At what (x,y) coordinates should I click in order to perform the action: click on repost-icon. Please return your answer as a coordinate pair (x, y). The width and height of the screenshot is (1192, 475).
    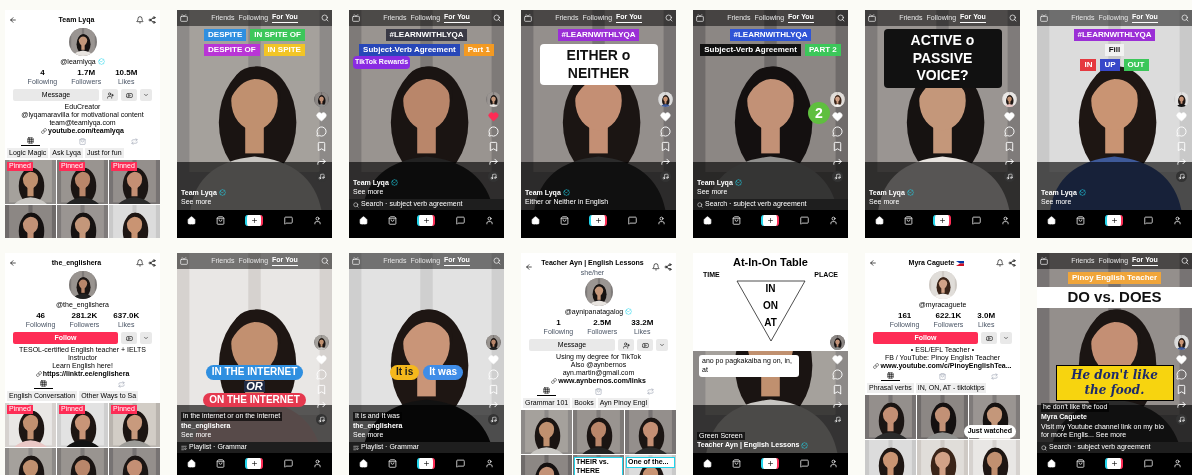
    Looking at the image, I should click on (994, 376).